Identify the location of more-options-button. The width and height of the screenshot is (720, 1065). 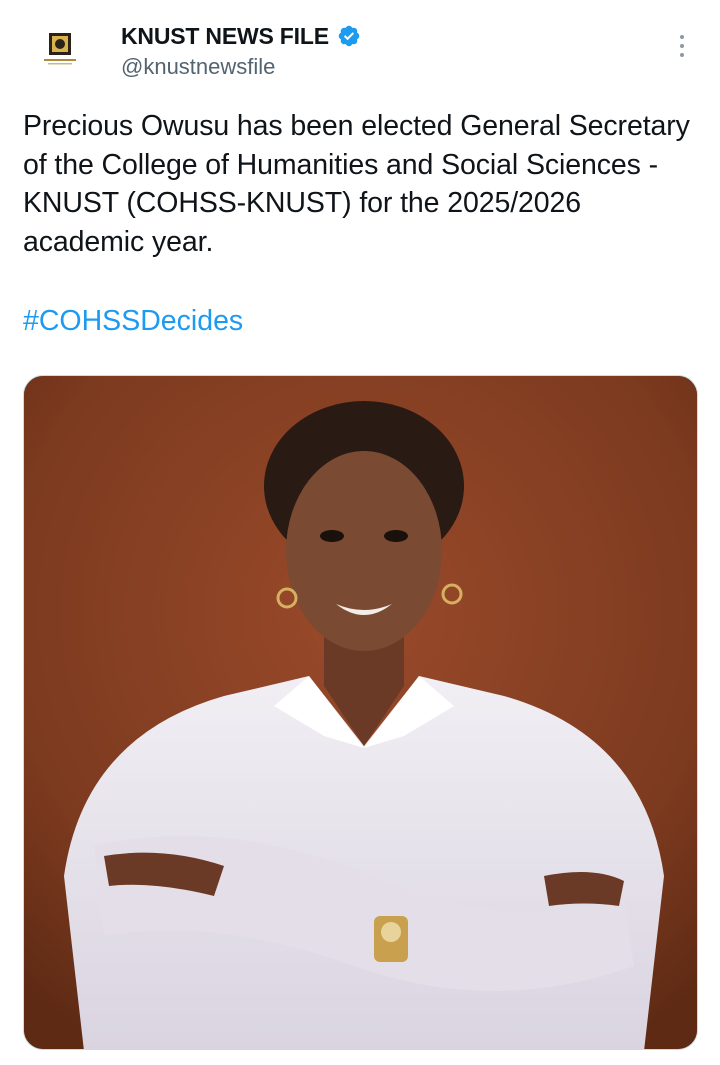
(682, 46).